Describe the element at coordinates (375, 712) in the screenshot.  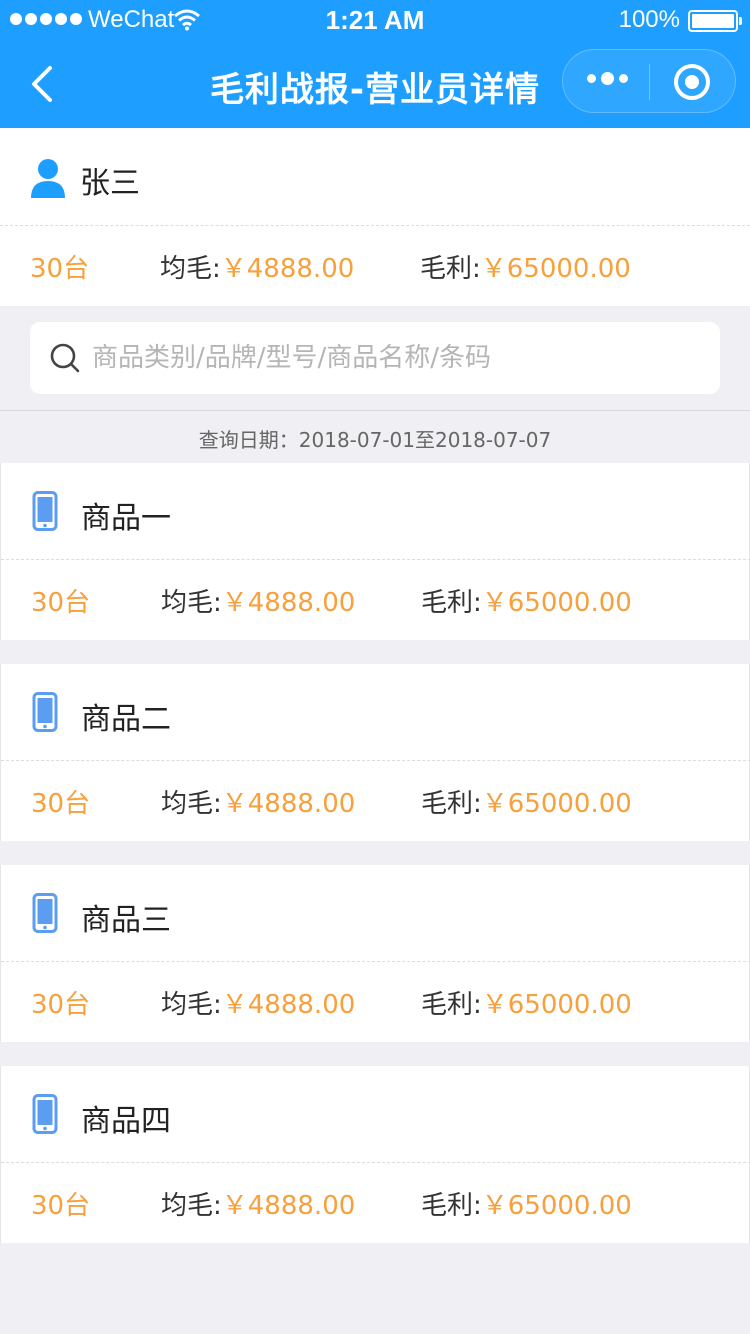
I see `product-header: 商品二` at that location.